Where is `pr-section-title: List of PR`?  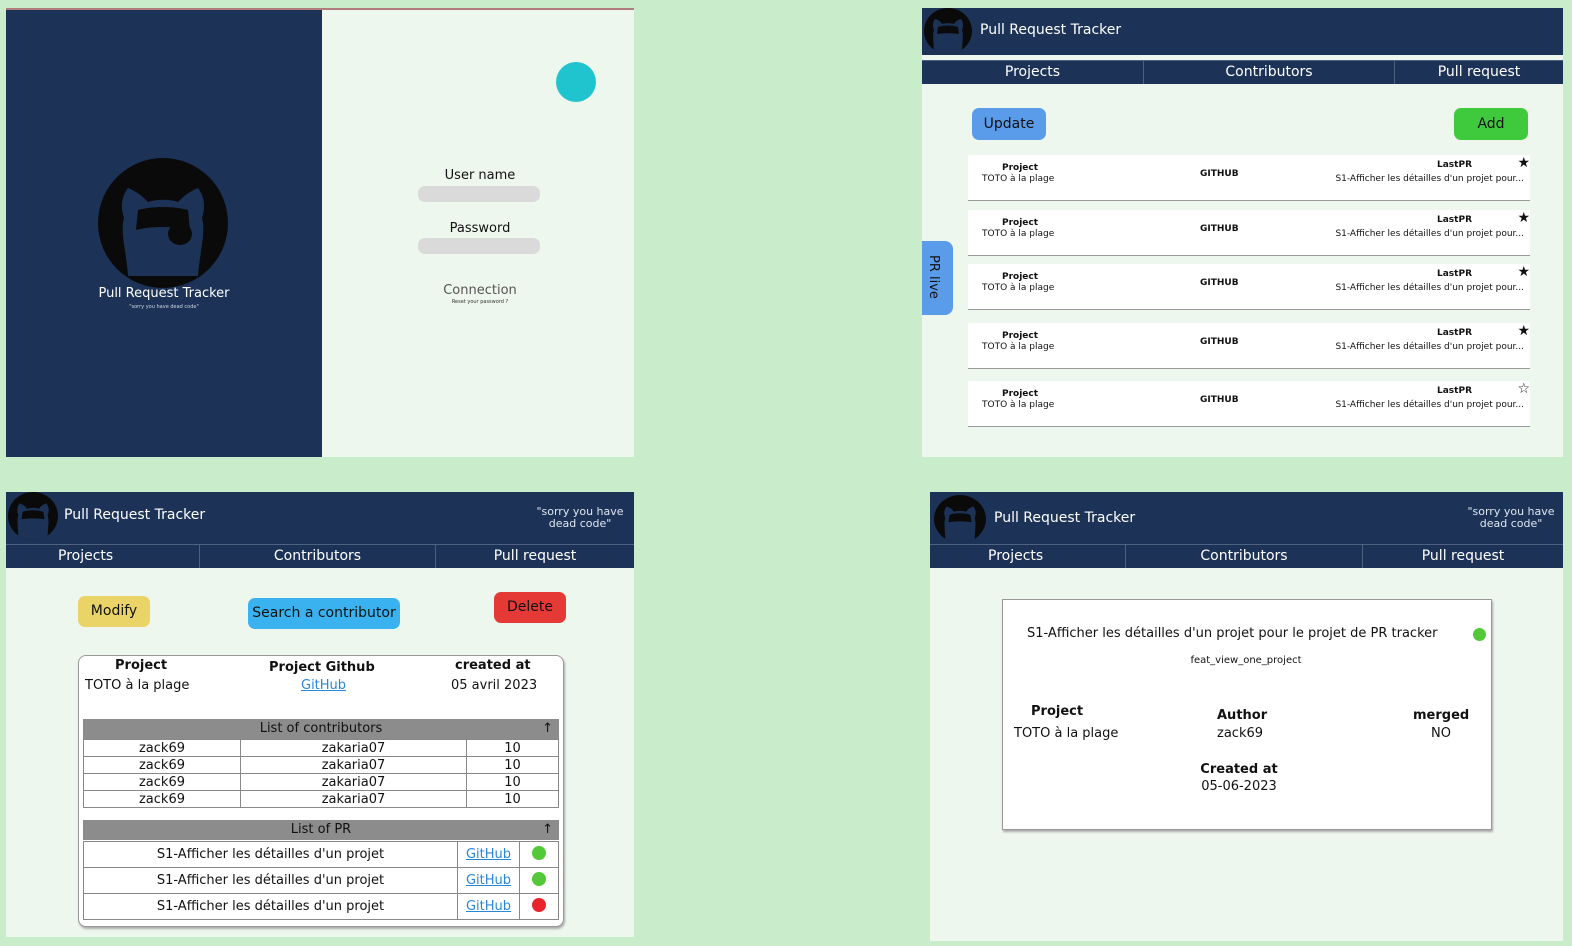
pr-section-title: List of PR is located at coordinates (321, 829).